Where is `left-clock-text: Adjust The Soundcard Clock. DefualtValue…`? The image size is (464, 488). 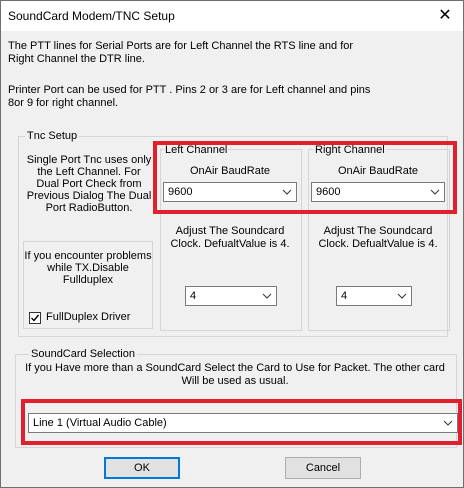 left-clock-text: Adjust The Soundcard Clock. DefualtValue… is located at coordinates (230, 238).